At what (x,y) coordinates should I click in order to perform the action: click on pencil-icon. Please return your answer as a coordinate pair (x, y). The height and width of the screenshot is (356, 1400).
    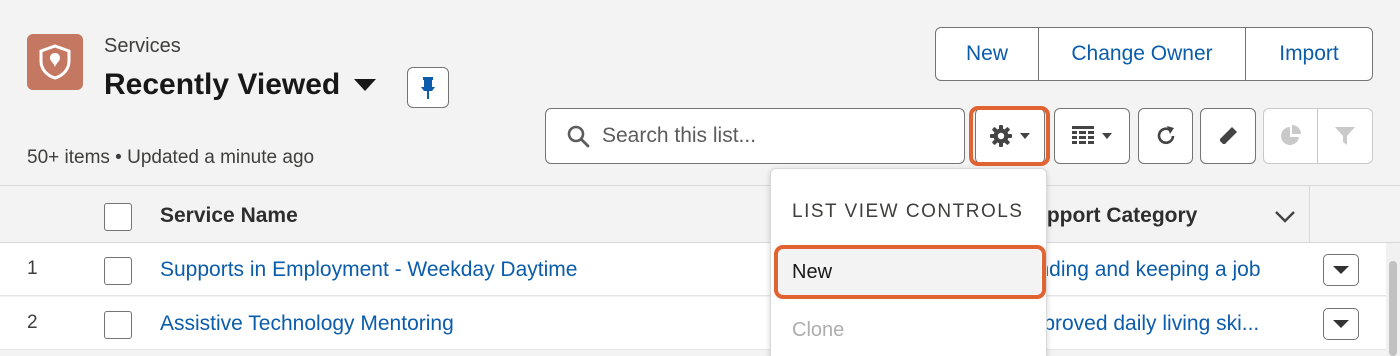
    Looking at the image, I should click on (1228, 135).